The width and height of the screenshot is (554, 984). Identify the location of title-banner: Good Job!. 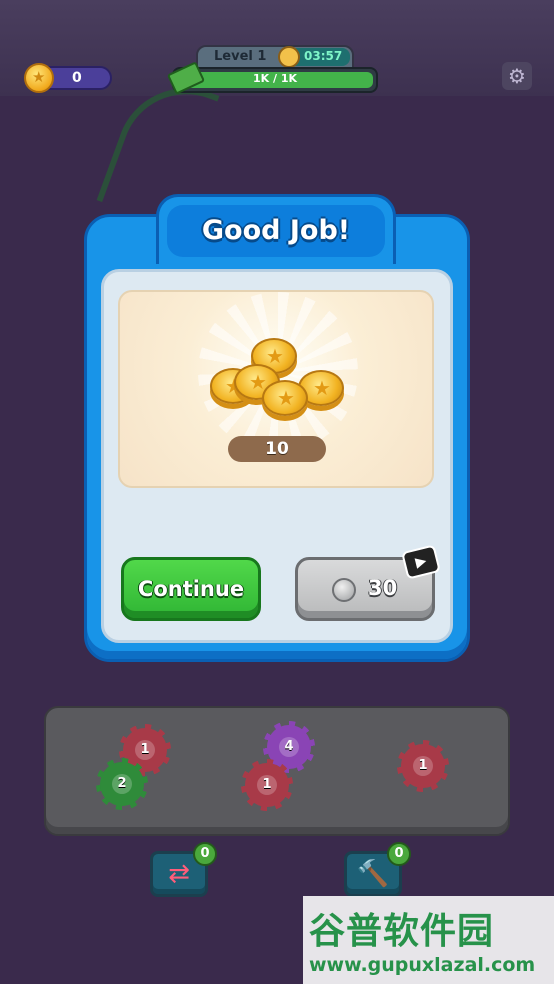
(276, 231).